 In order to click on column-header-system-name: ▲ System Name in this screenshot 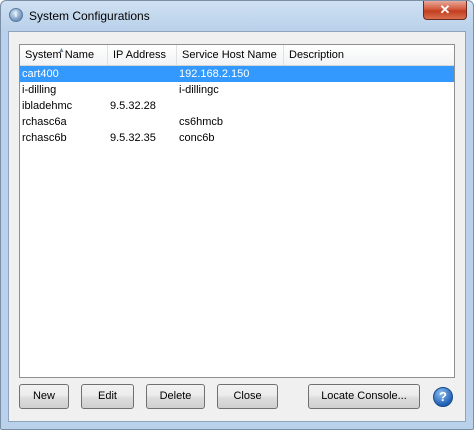, I will do `click(64, 55)`.